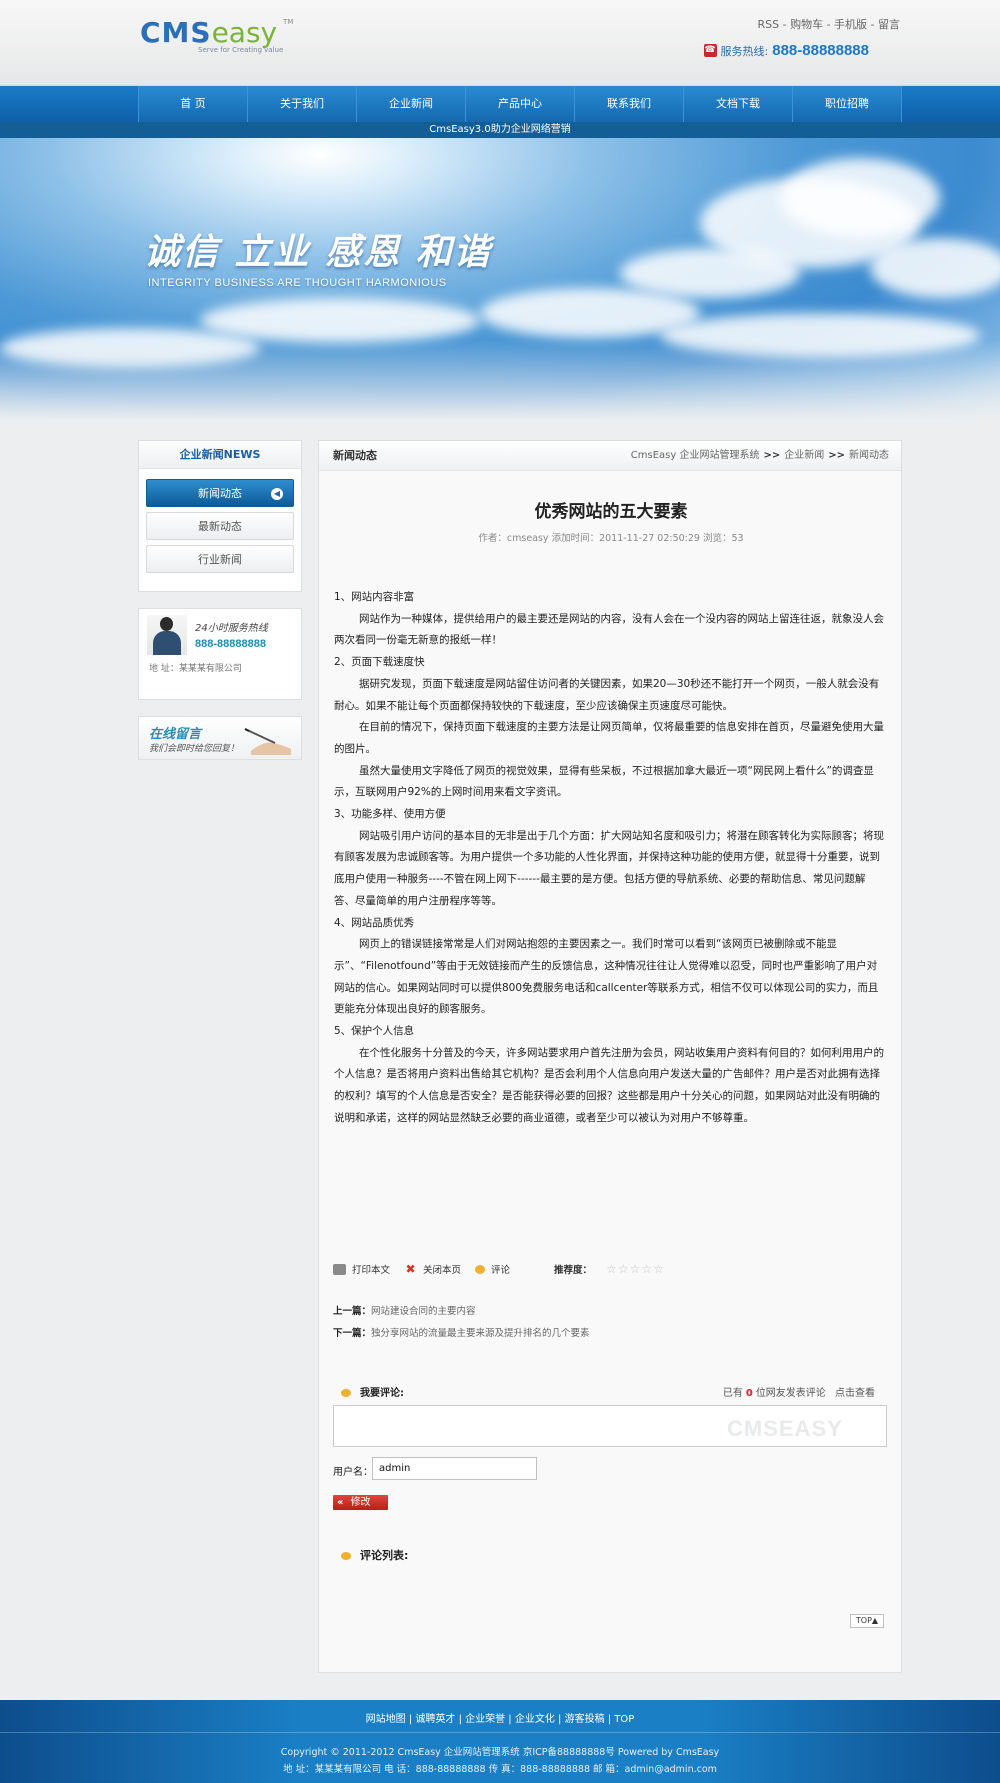 The image size is (1000, 1783). I want to click on nav-item-about: 关于我们, so click(302, 104).